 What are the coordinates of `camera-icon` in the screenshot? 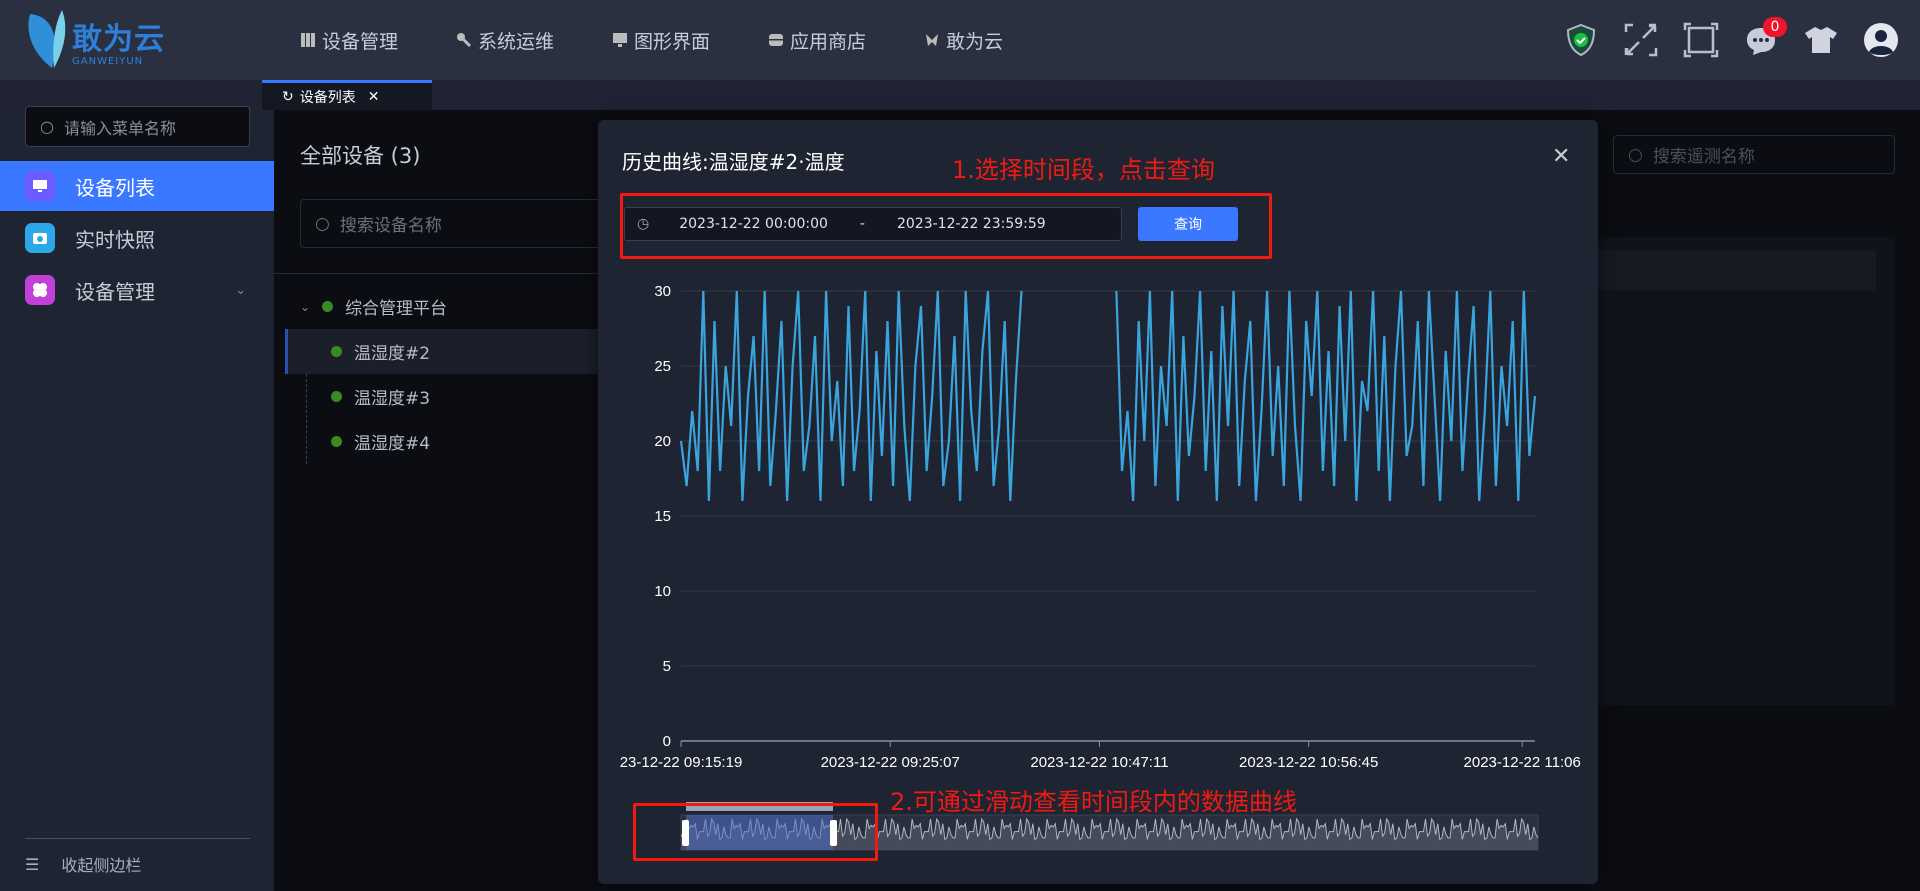 It's located at (40, 238).